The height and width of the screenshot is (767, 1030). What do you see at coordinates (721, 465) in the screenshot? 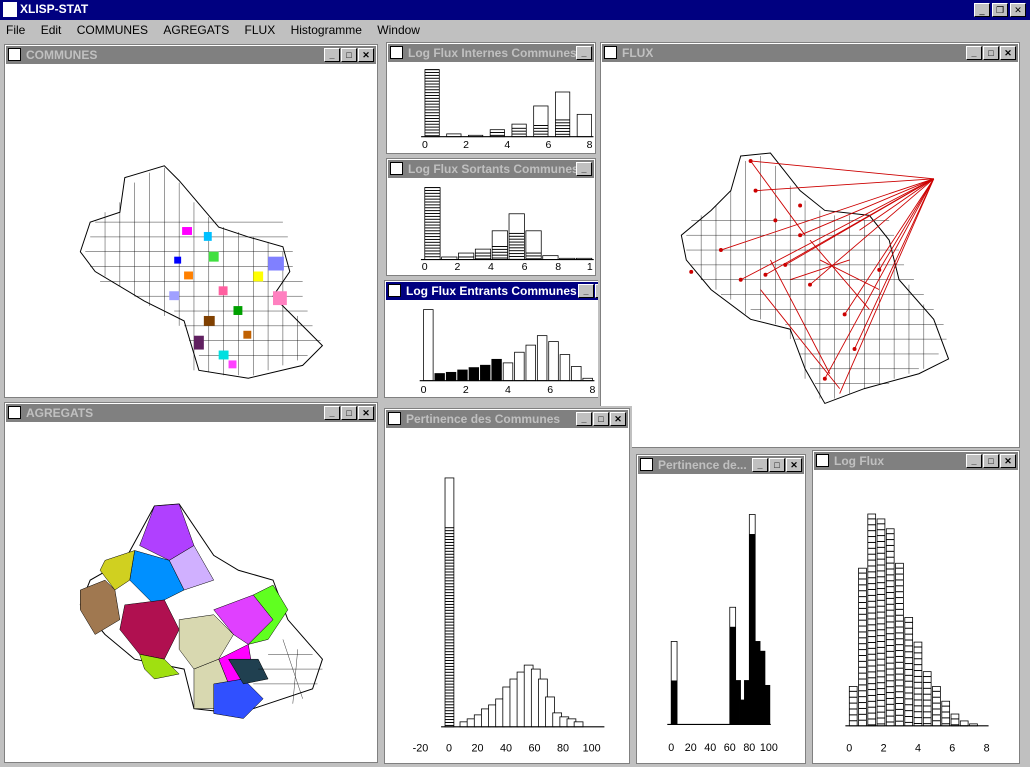
I see `pertinence-de-titlebar: Pertinence de... _ □ ✕` at bounding box center [721, 465].